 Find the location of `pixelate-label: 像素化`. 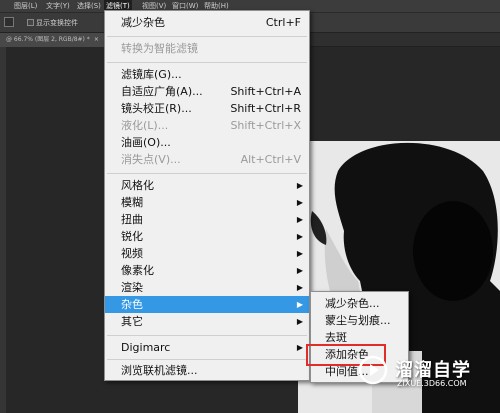

pixelate-label: 像素化 is located at coordinates (137, 270).